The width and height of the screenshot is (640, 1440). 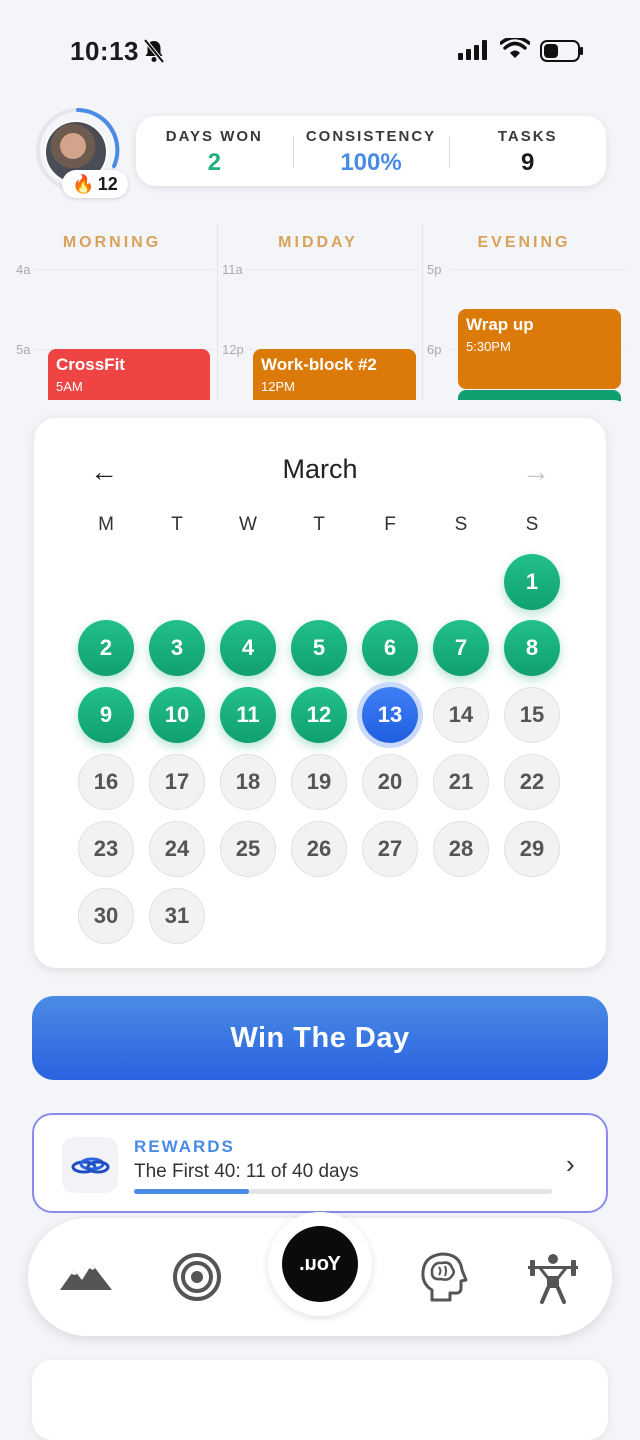 What do you see at coordinates (320, 50) in the screenshot?
I see `status-bar: 10:13` at bounding box center [320, 50].